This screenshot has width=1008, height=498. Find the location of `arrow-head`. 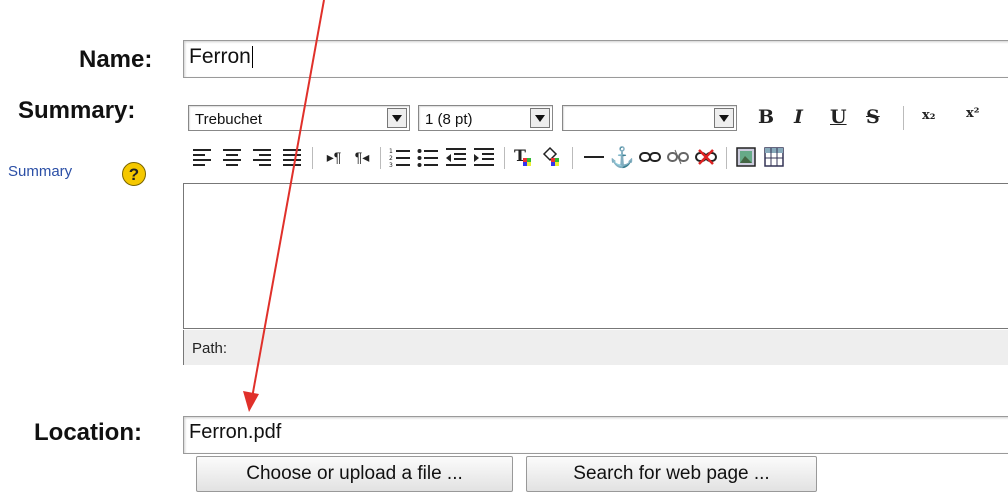

arrow-head is located at coordinates (251, 401).